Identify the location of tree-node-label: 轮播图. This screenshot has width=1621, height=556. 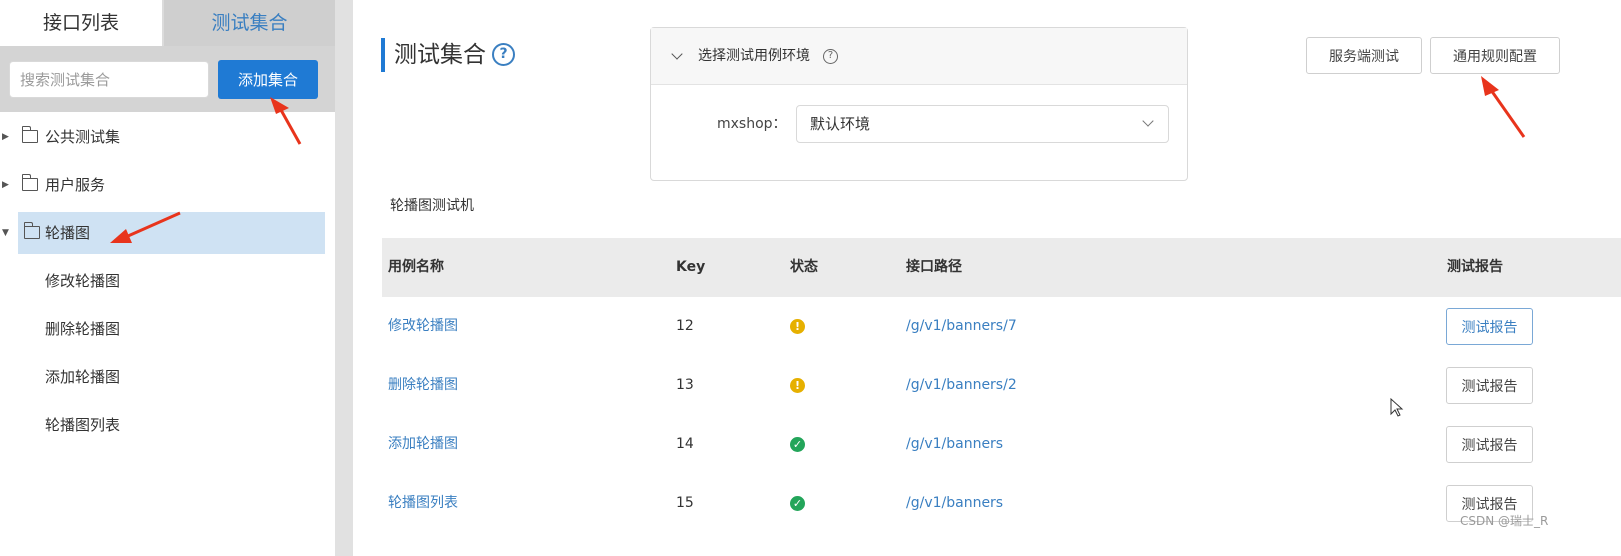
(68, 233).